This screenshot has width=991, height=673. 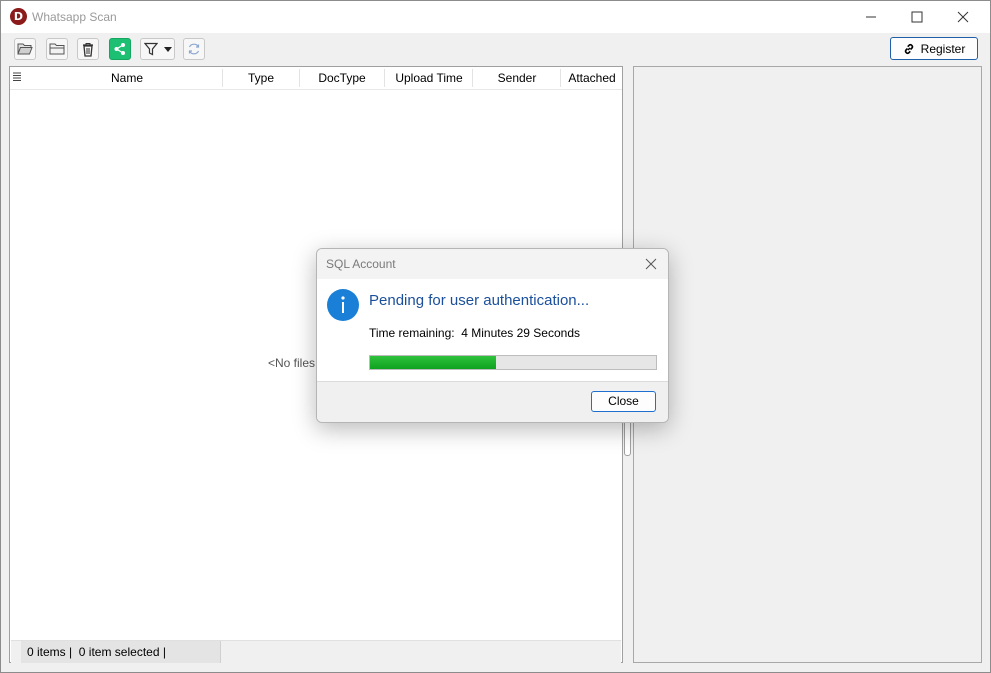 What do you see at coordinates (521, 333) in the screenshot?
I see `time-remaining-value: 4 Minutes 29 Seconds` at bounding box center [521, 333].